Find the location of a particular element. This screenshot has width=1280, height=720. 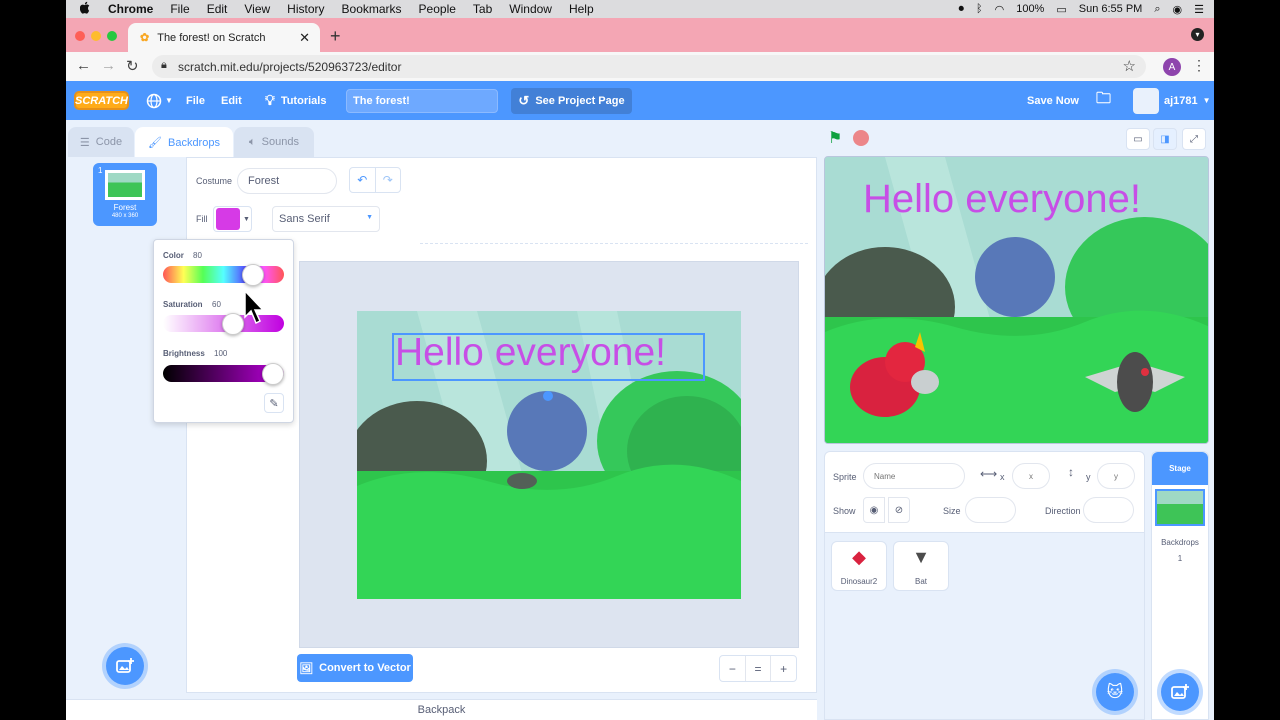

choose-backdrop-button is located at coordinates (125, 666).